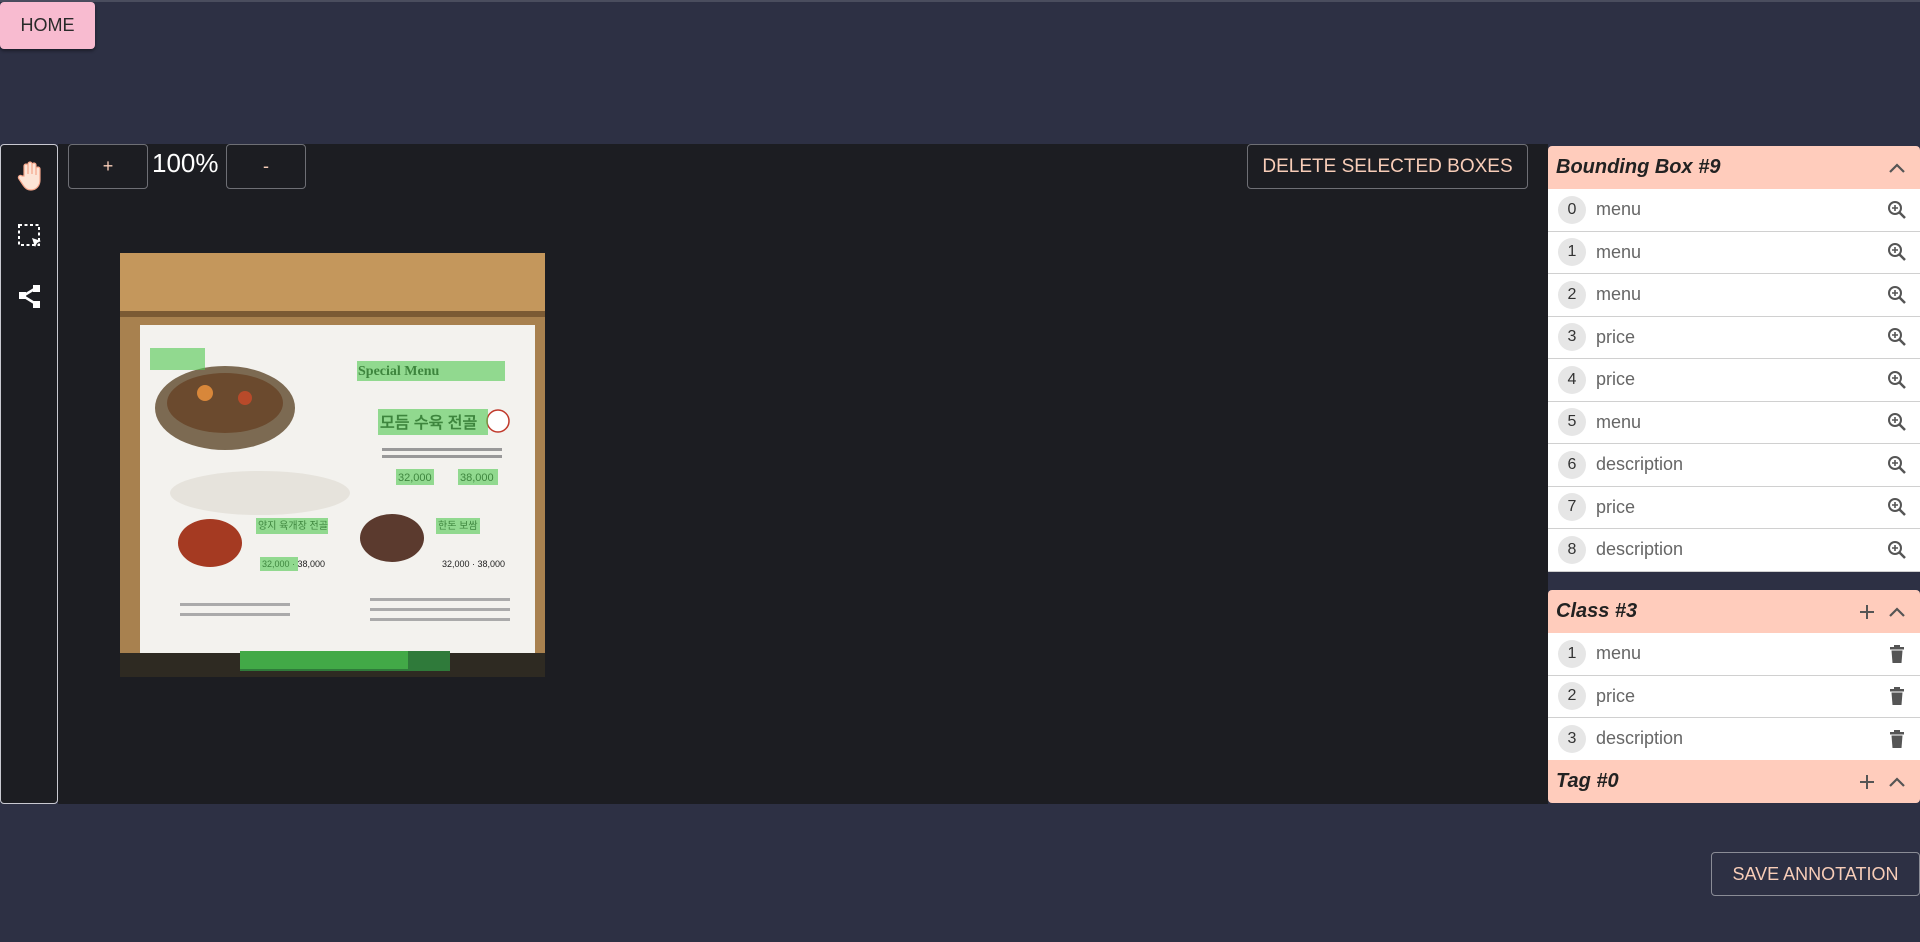  What do you see at coordinates (185, 163) in the screenshot?
I see `zoom-level: 100%` at bounding box center [185, 163].